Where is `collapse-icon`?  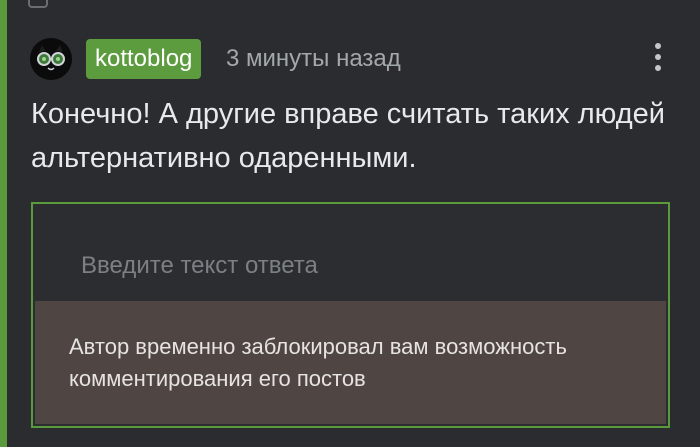
collapse-icon is located at coordinates (38, 4).